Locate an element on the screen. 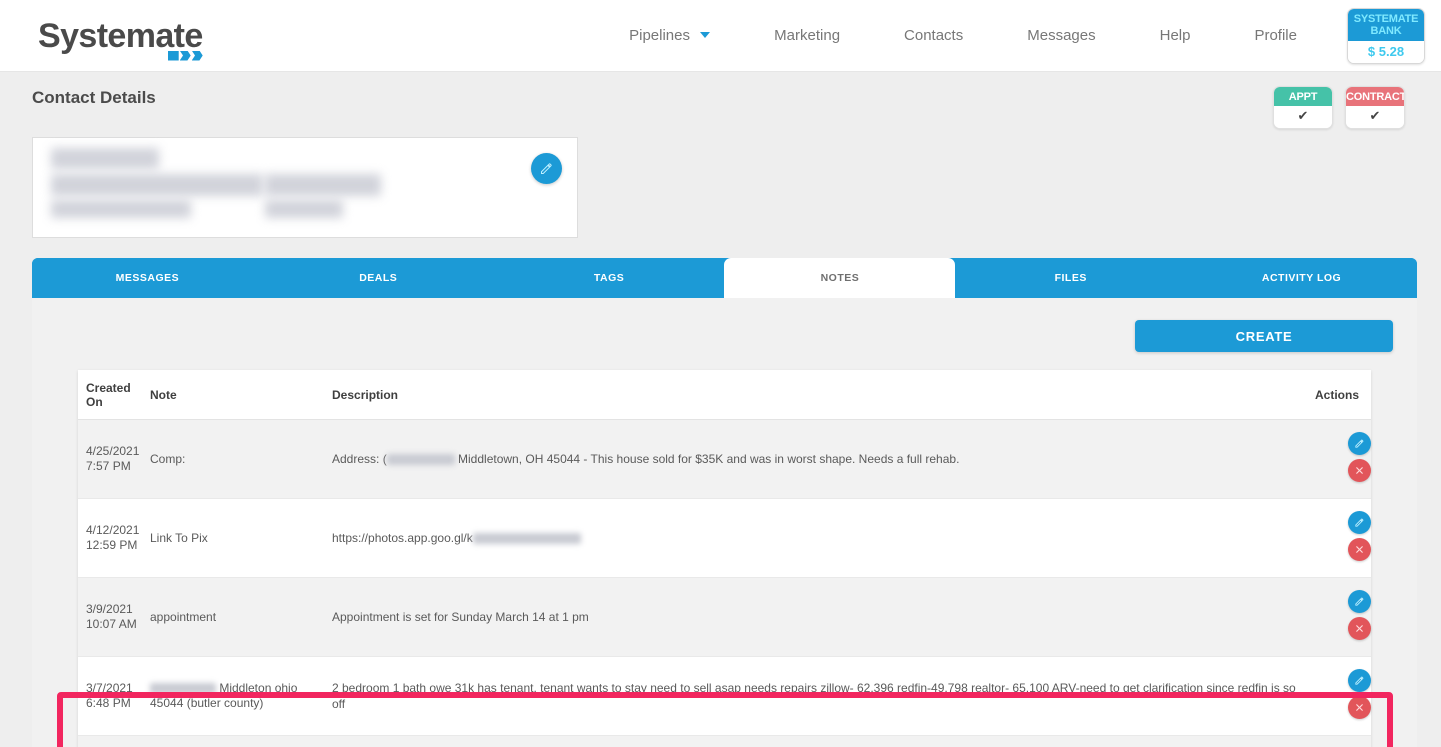 This screenshot has width=1441, height=747. brand-logo-text: Systemate is located at coordinates (120, 35).